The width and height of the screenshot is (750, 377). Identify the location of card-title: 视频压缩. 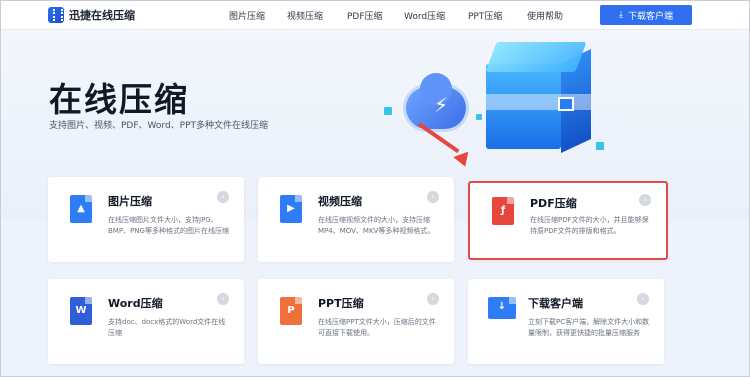
(340, 201).